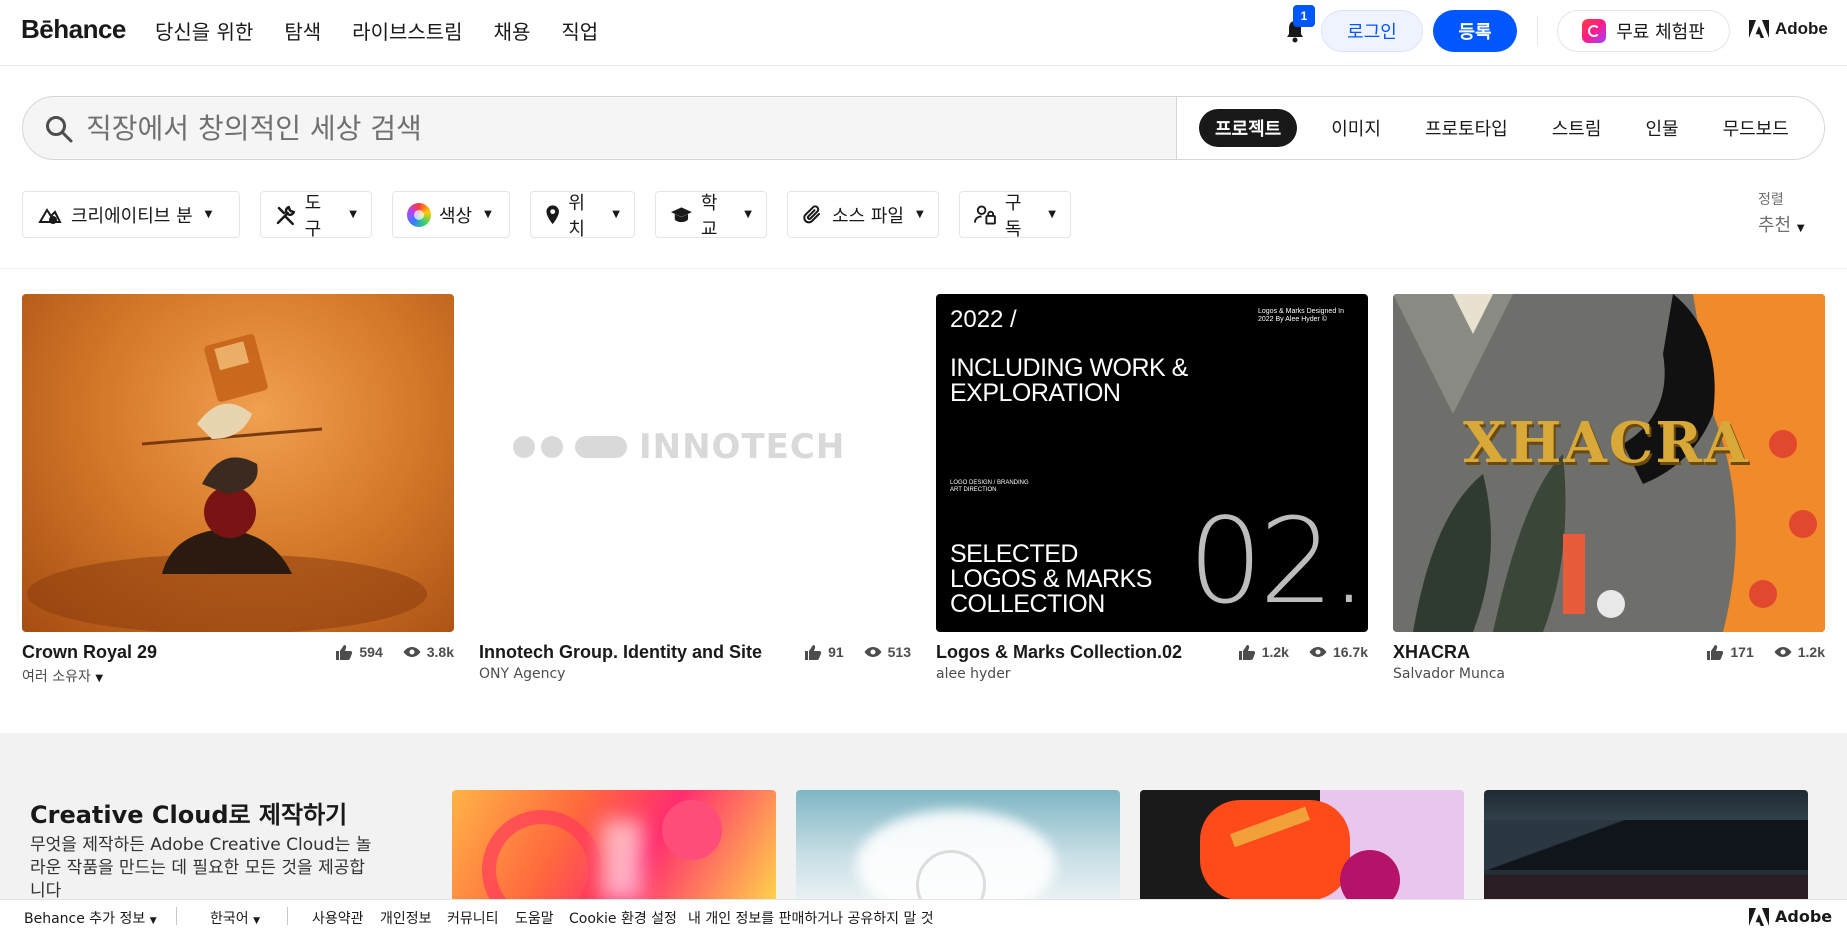 The image size is (1847, 931). I want to click on project-stats: 594 3.8k, so click(394, 652).